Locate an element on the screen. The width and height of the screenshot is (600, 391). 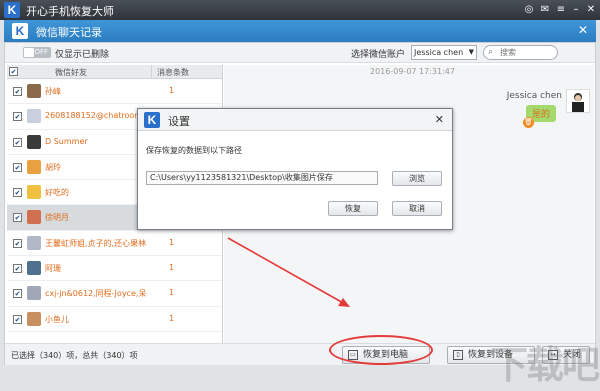
search-box: ⌕ is located at coordinates (520, 52).